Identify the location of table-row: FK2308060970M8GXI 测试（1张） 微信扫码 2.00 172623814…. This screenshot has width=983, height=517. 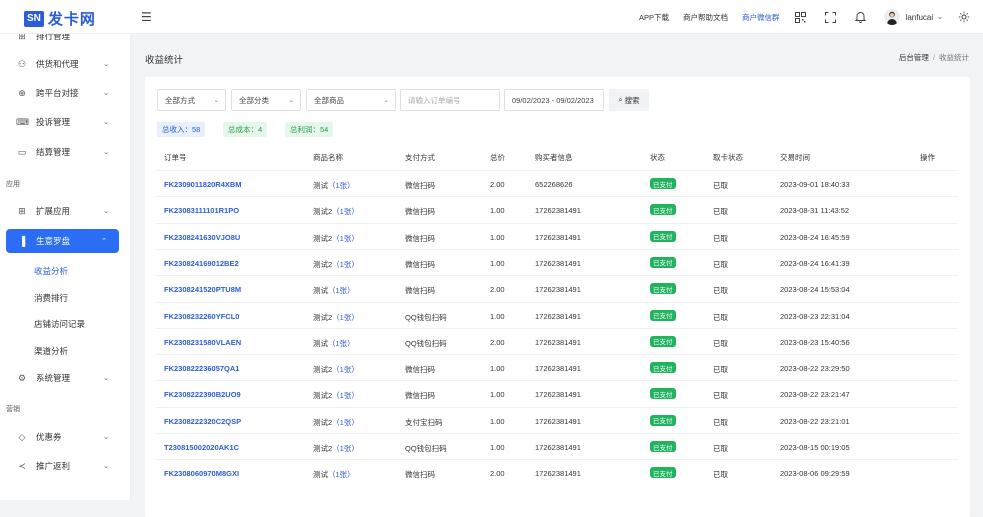
(556, 472).